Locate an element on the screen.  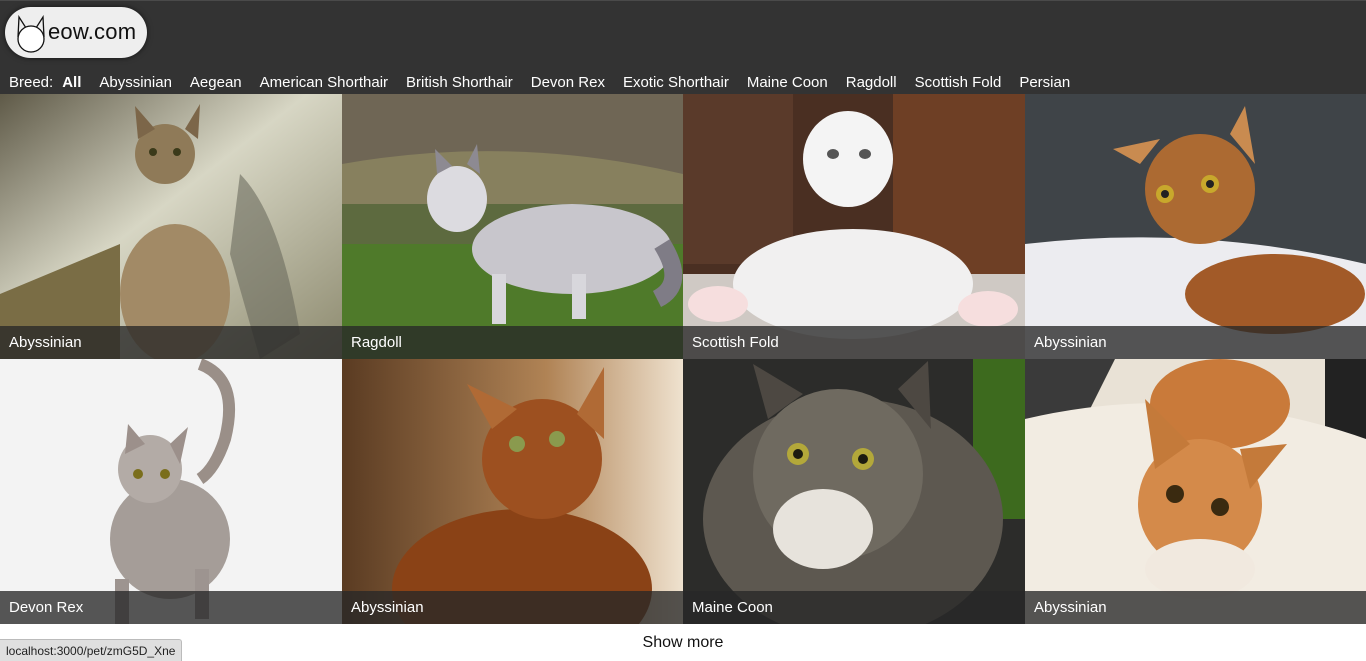
pet-card-caption: Devon Rex is located at coordinates (171, 607).